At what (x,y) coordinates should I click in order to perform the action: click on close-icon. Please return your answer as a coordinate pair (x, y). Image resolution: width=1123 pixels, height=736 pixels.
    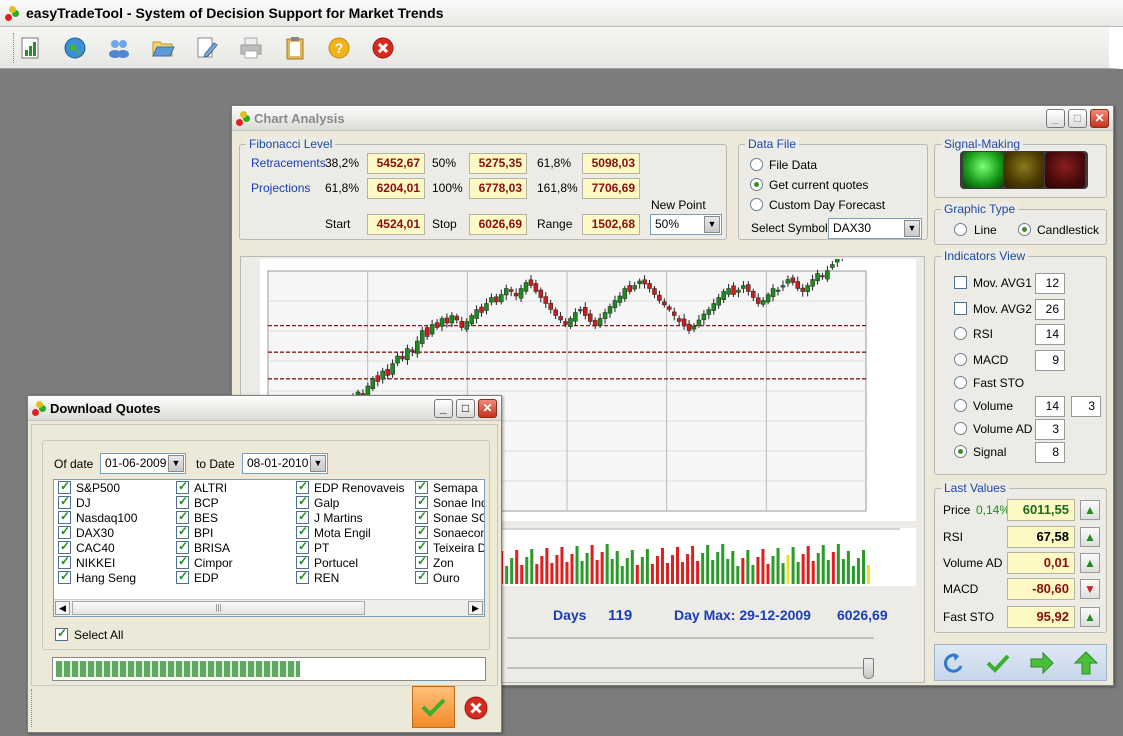
    Looking at the image, I should click on (383, 48).